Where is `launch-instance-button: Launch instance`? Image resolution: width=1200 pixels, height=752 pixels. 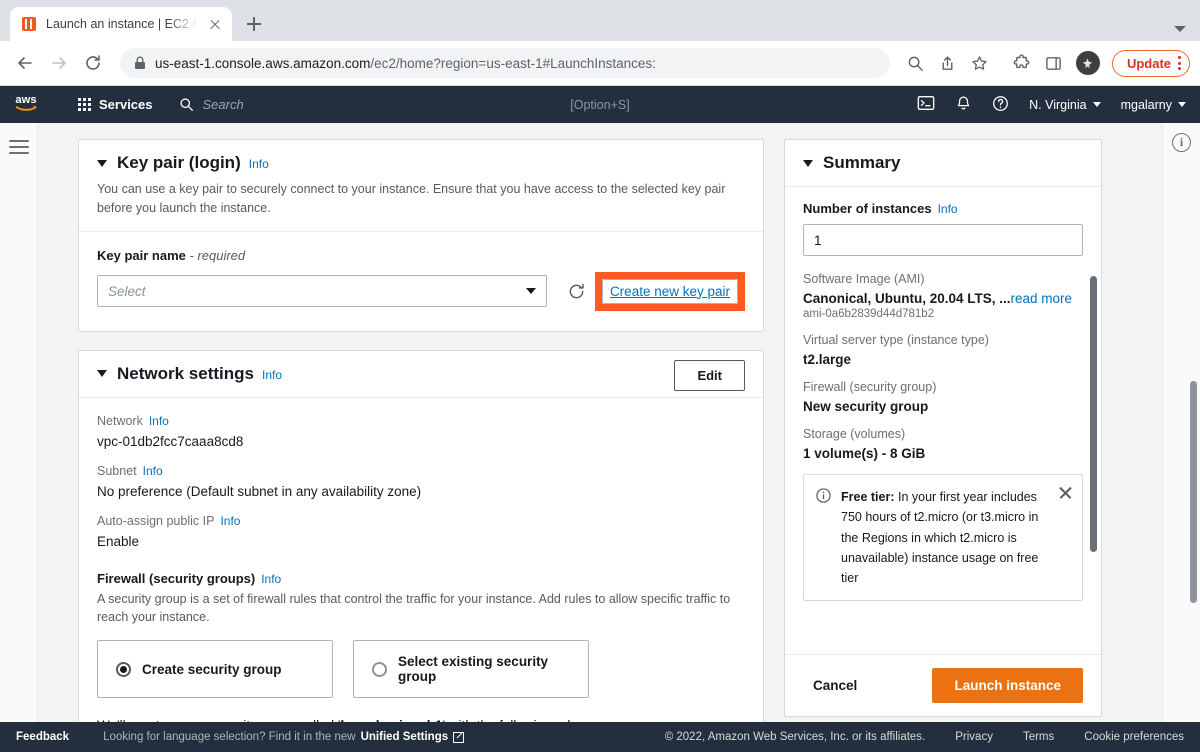 launch-instance-button: Launch instance is located at coordinates (1007, 685).